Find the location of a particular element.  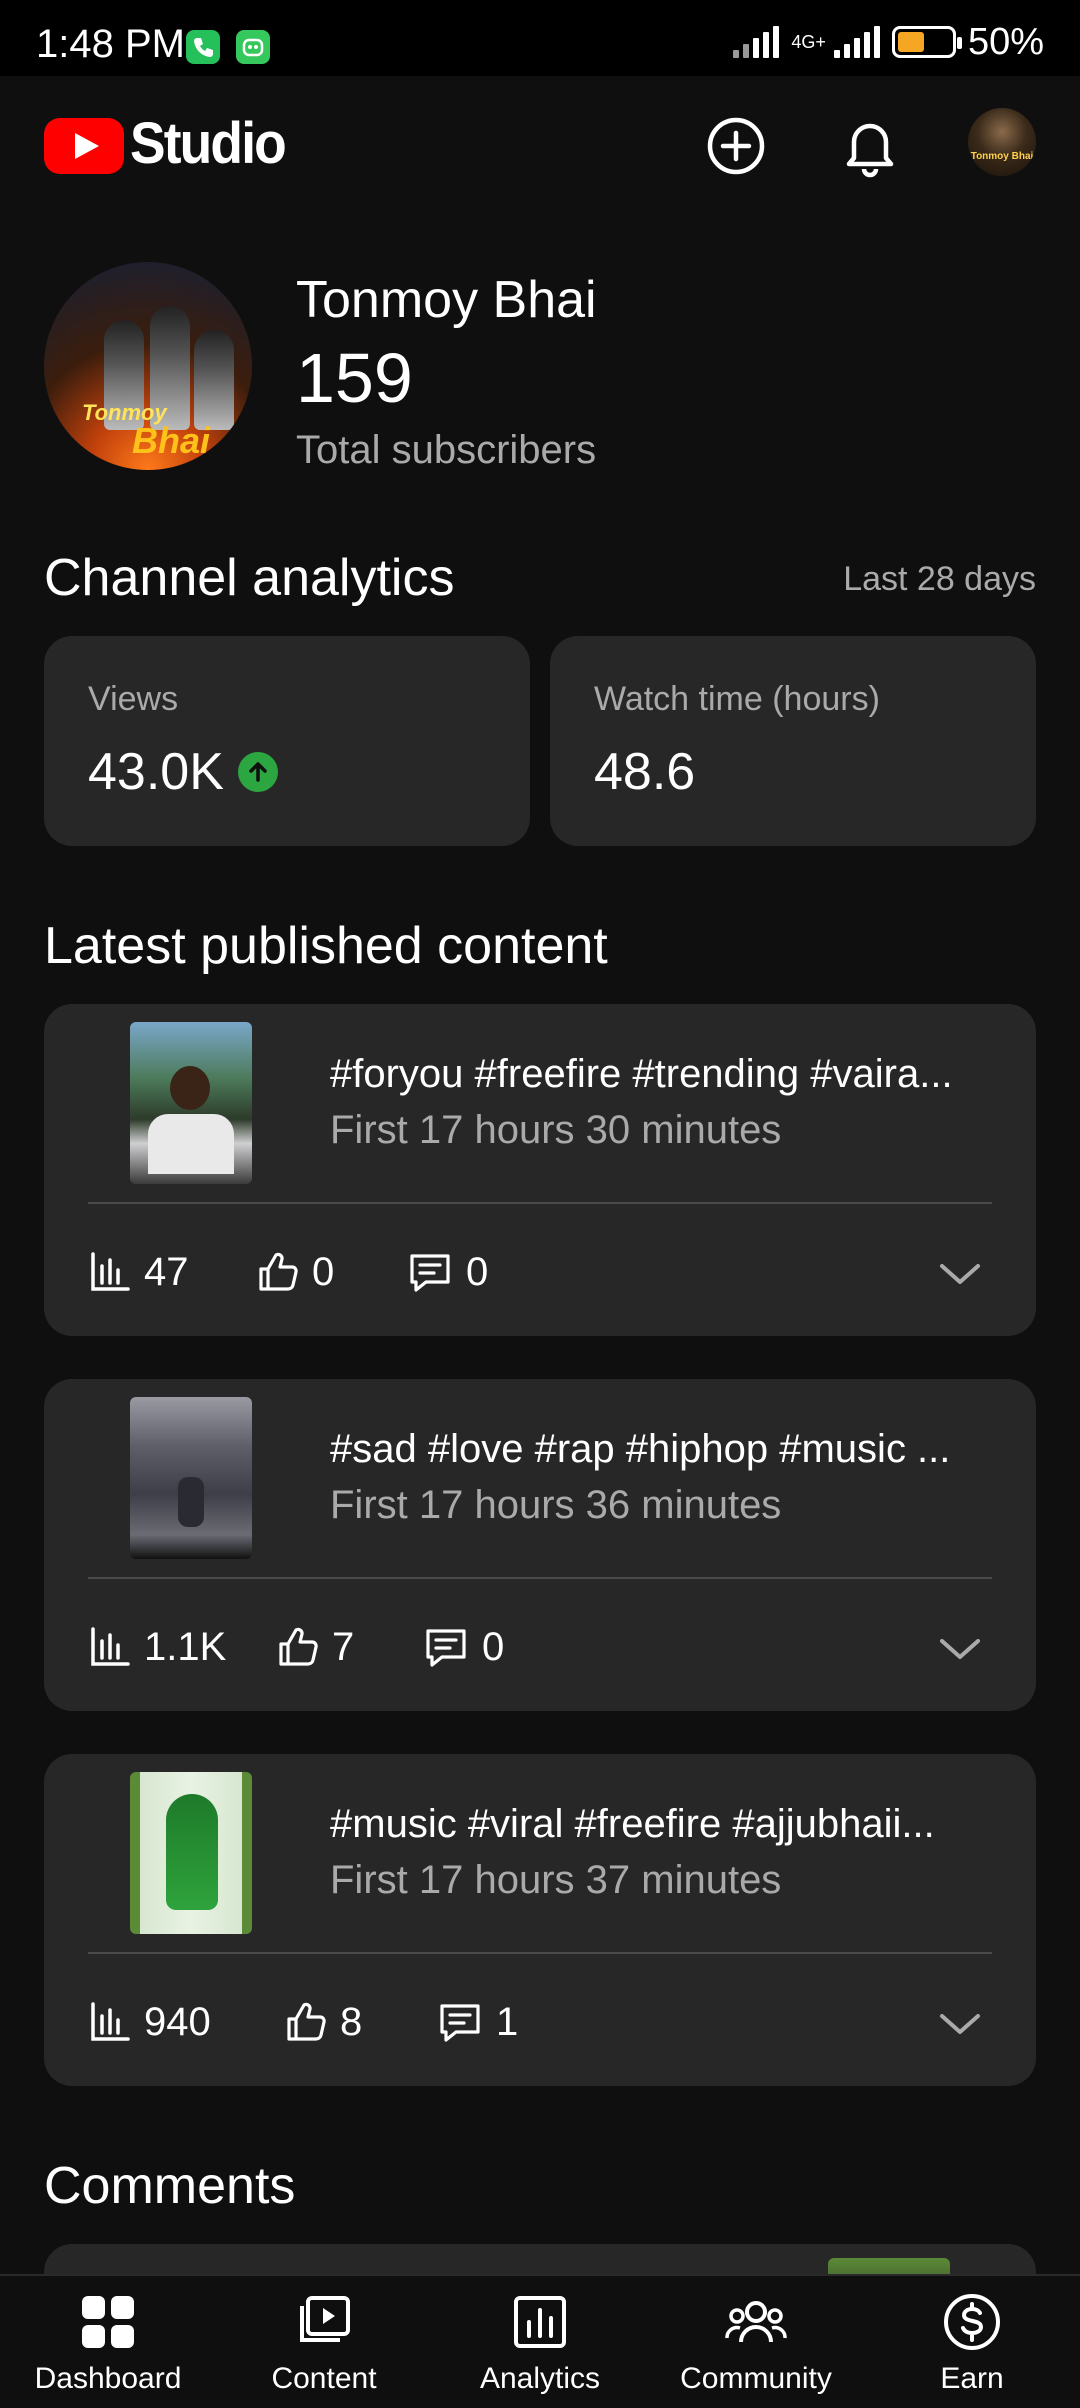

avatar-name-line2: Bhai is located at coordinates (171, 440).